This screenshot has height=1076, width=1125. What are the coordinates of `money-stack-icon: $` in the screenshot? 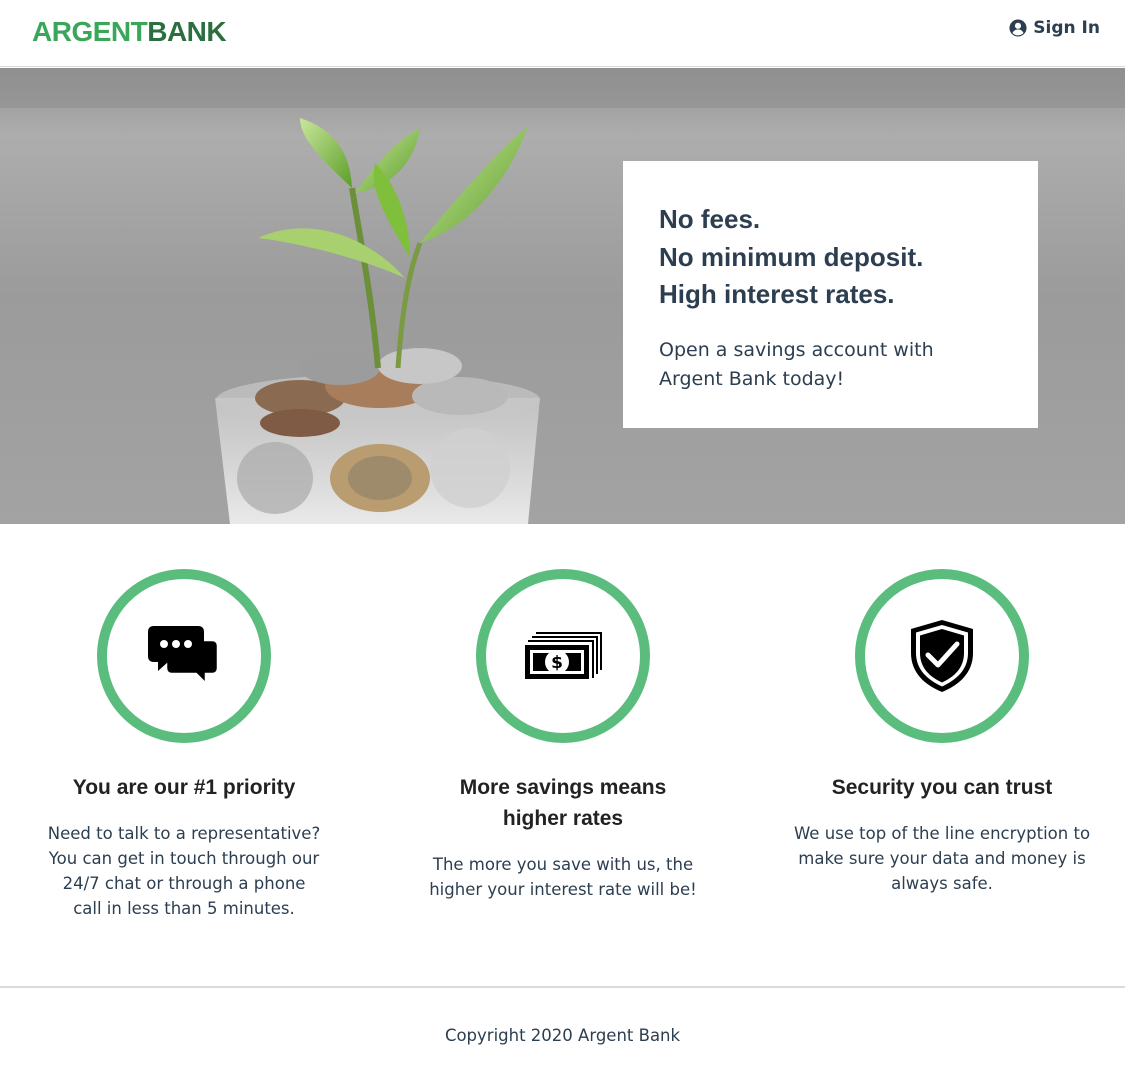 It's located at (563, 655).